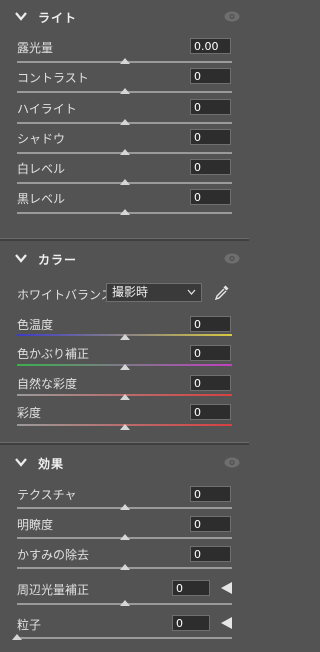 The image size is (320, 652). Describe the element at coordinates (41, 169) in the screenshot. I see `whites-label: 白レベル` at that location.